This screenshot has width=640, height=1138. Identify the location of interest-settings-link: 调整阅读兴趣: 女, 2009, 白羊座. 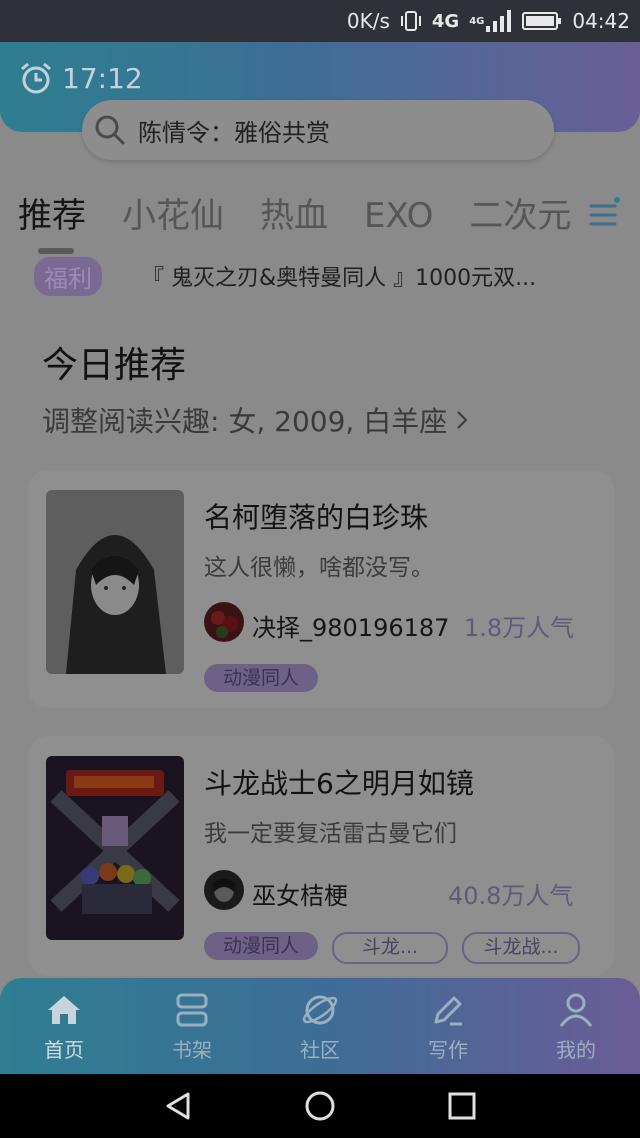
(255, 420).